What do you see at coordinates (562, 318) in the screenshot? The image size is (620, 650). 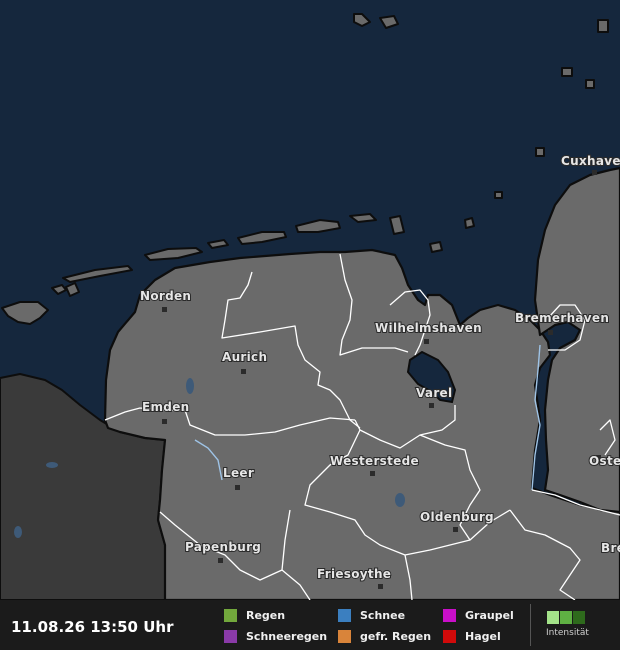 I see `city-label: Bremerhaven` at bounding box center [562, 318].